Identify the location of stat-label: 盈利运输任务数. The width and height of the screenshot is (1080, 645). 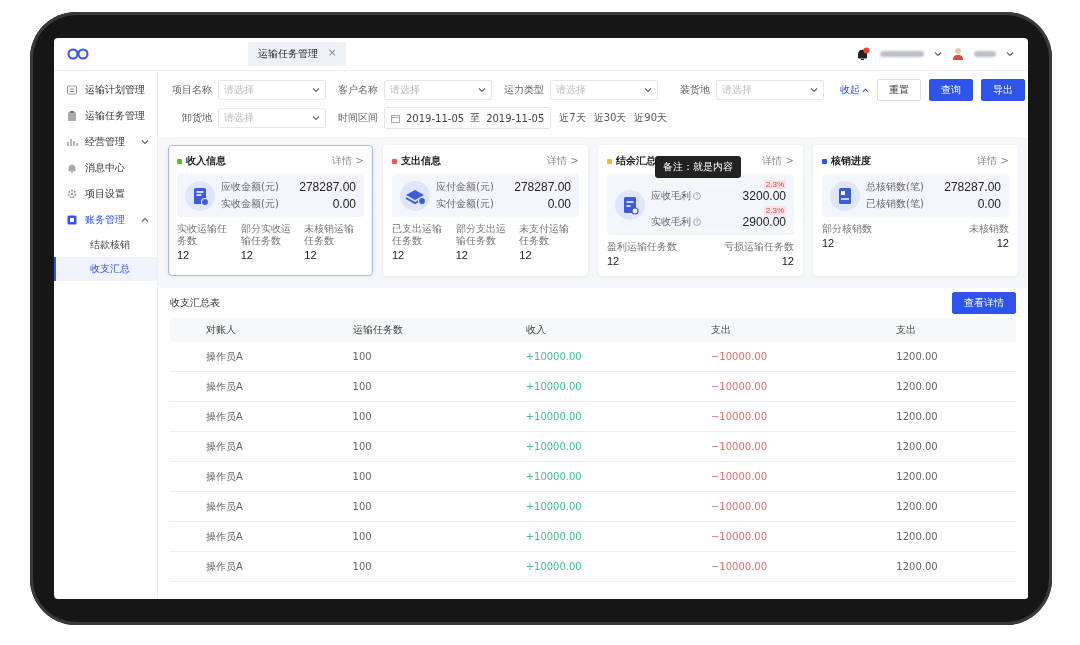
(642, 247).